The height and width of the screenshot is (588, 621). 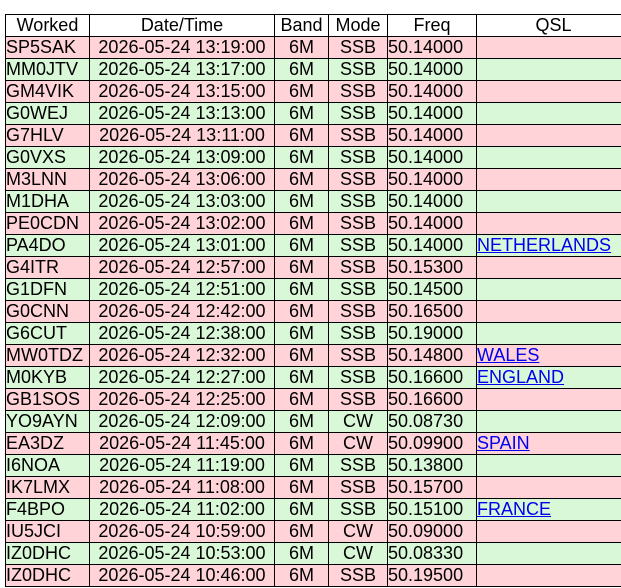 What do you see at coordinates (545, 246) in the screenshot?
I see `qsl-country-link: NETHERLANDS` at bounding box center [545, 246].